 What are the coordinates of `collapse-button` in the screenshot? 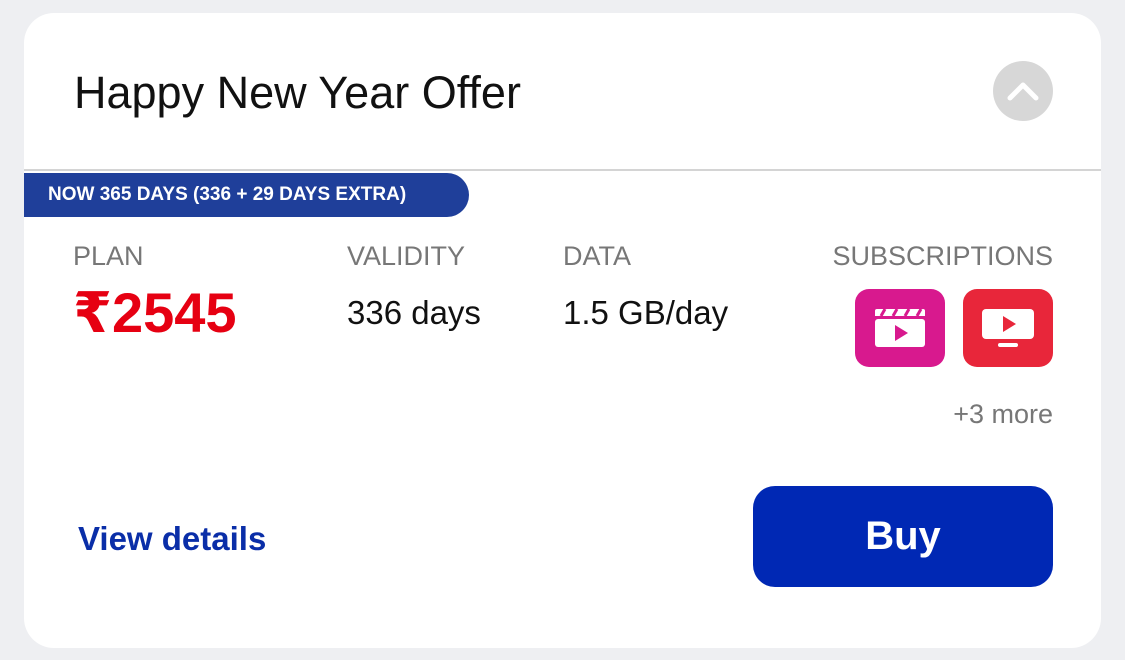 It's located at (1023, 91).